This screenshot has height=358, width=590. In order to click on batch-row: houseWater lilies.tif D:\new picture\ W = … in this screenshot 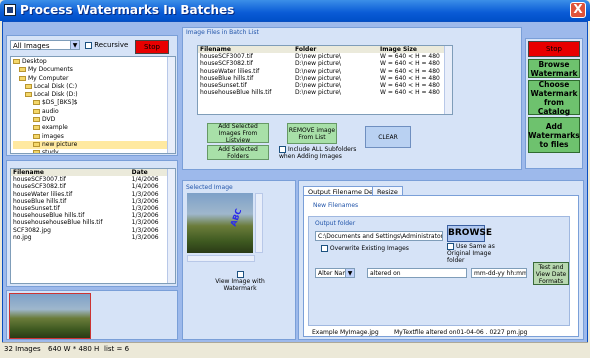, I will do `click(322, 71)`.